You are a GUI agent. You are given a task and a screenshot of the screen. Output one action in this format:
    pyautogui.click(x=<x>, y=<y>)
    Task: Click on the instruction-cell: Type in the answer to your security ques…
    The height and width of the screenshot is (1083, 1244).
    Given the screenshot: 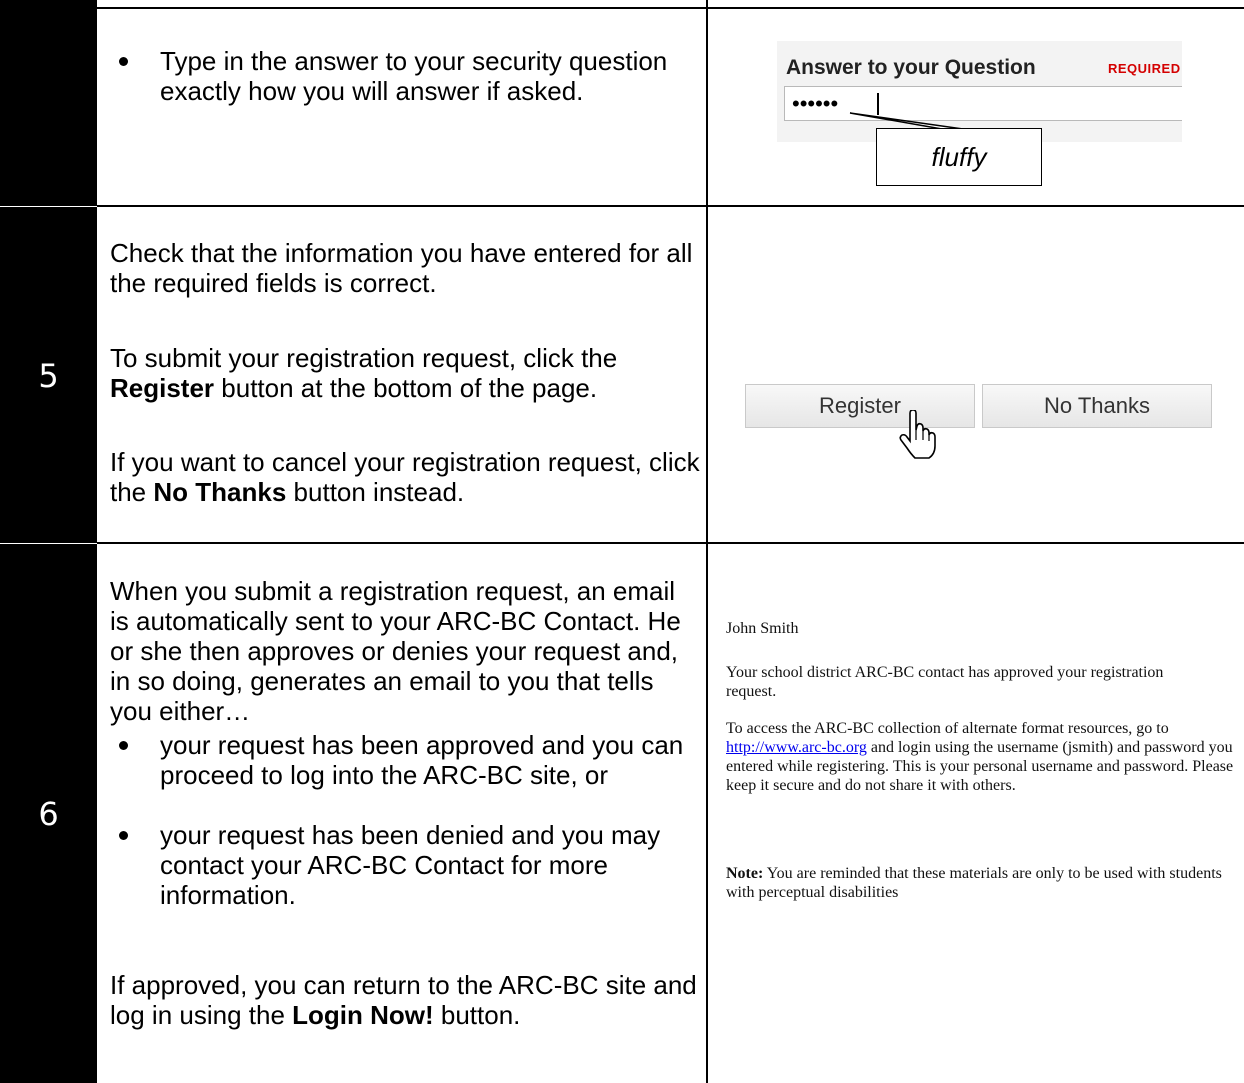 What is the action you would take?
    pyautogui.click(x=402, y=103)
    